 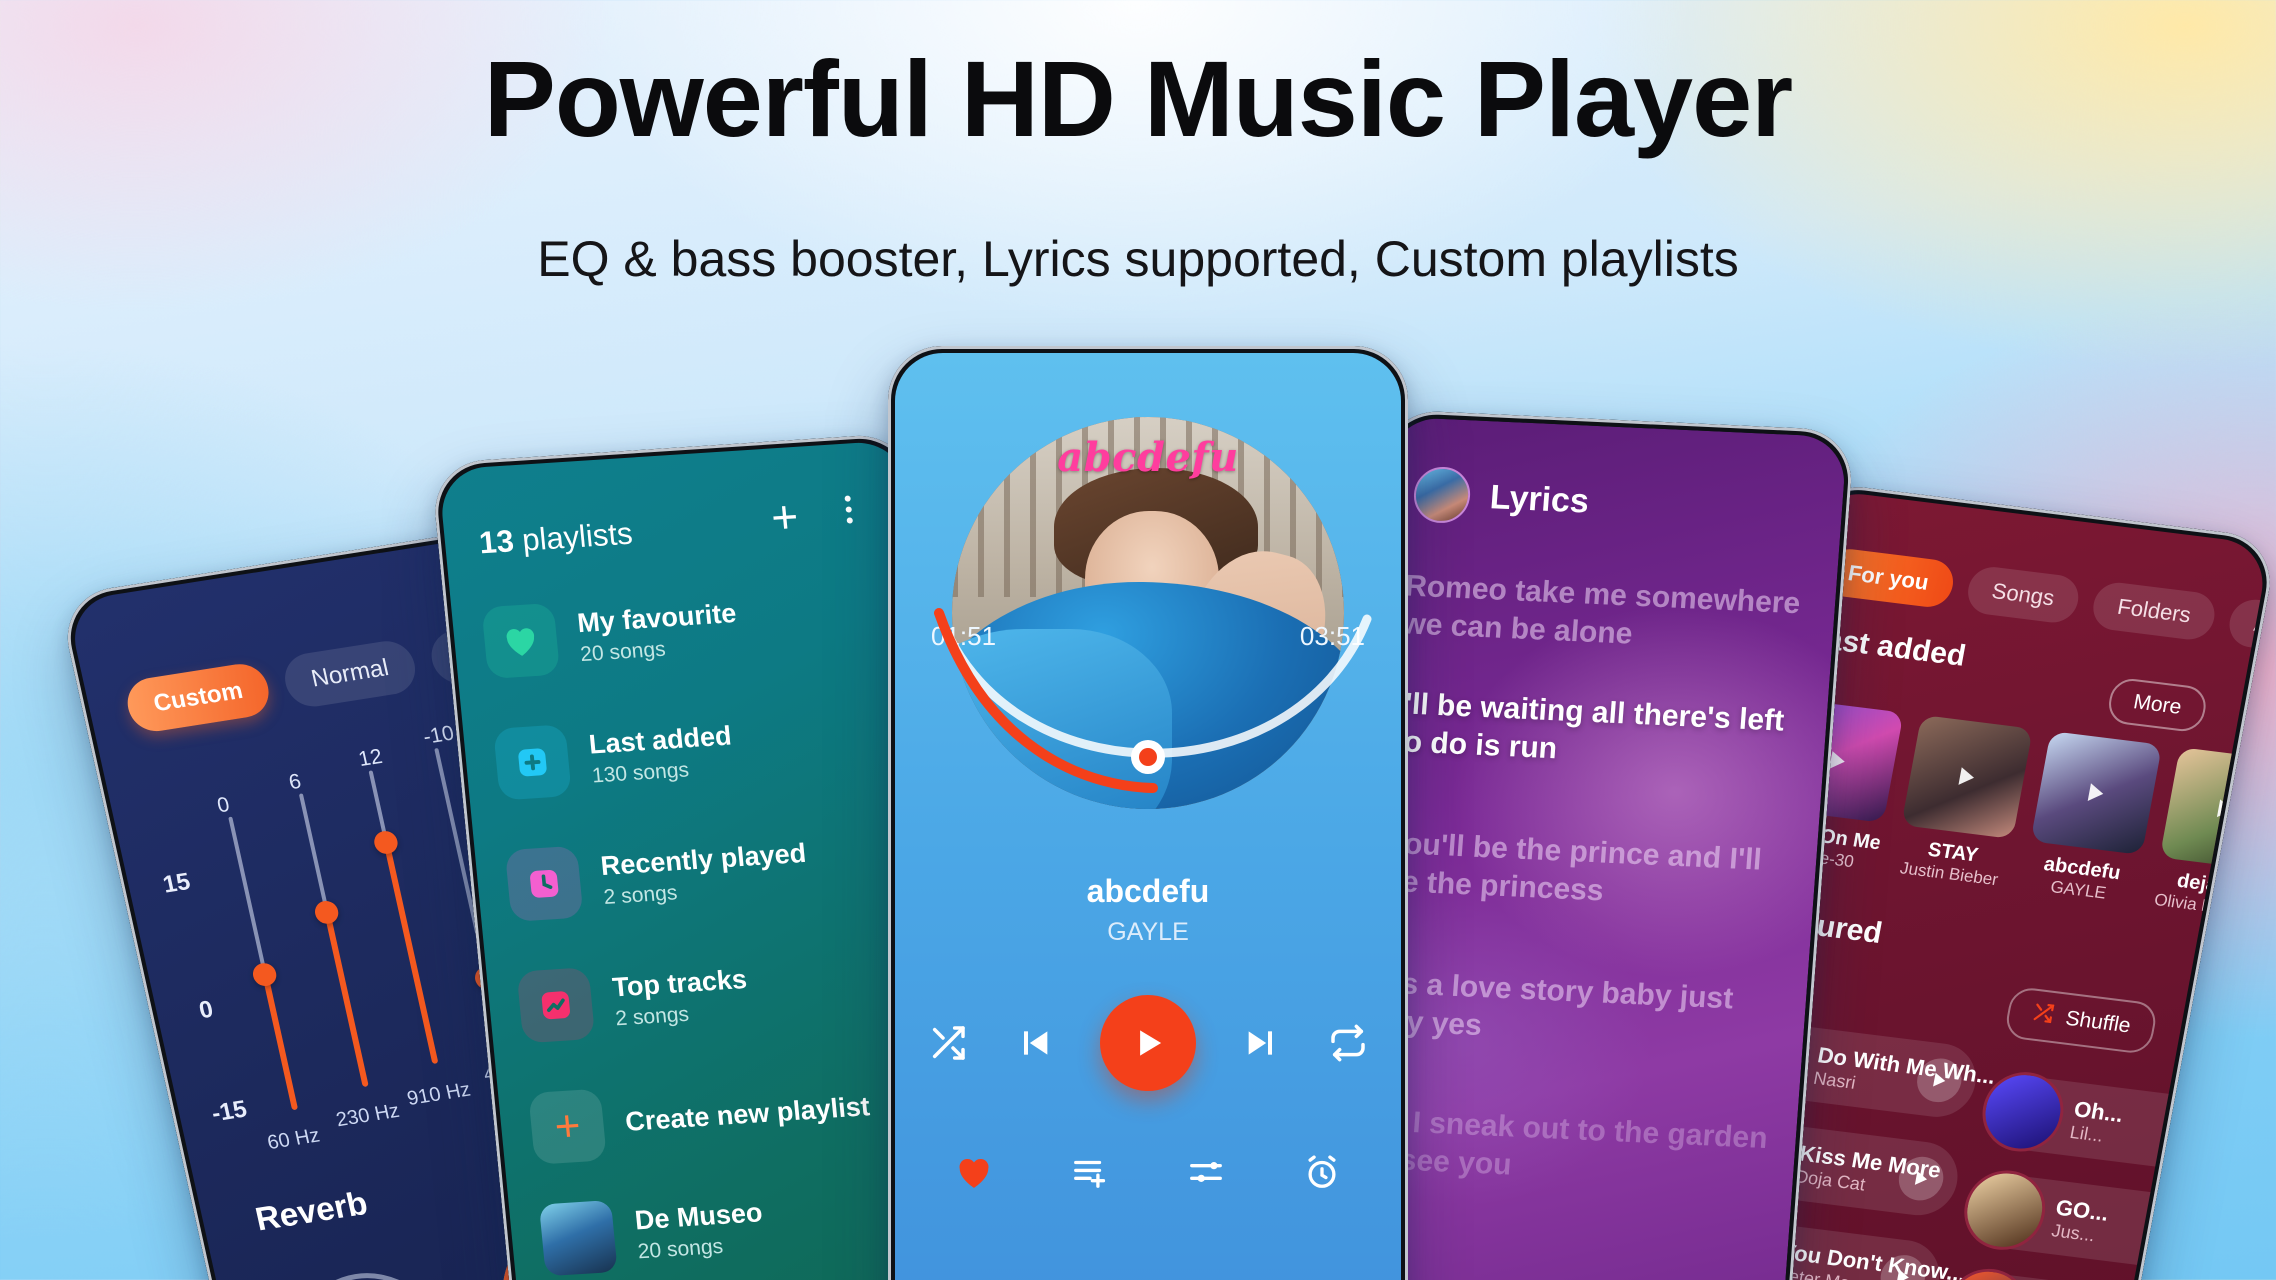 What do you see at coordinates (1148, 757) in the screenshot?
I see `seek-thumb` at bounding box center [1148, 757].